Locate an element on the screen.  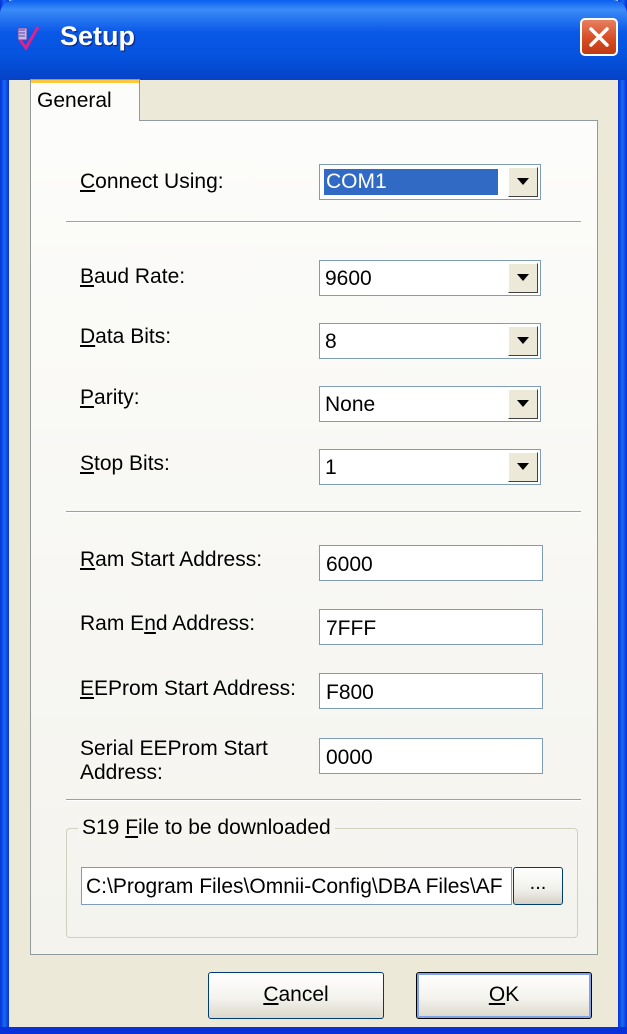
close-button is located at coordinates (599, 37).